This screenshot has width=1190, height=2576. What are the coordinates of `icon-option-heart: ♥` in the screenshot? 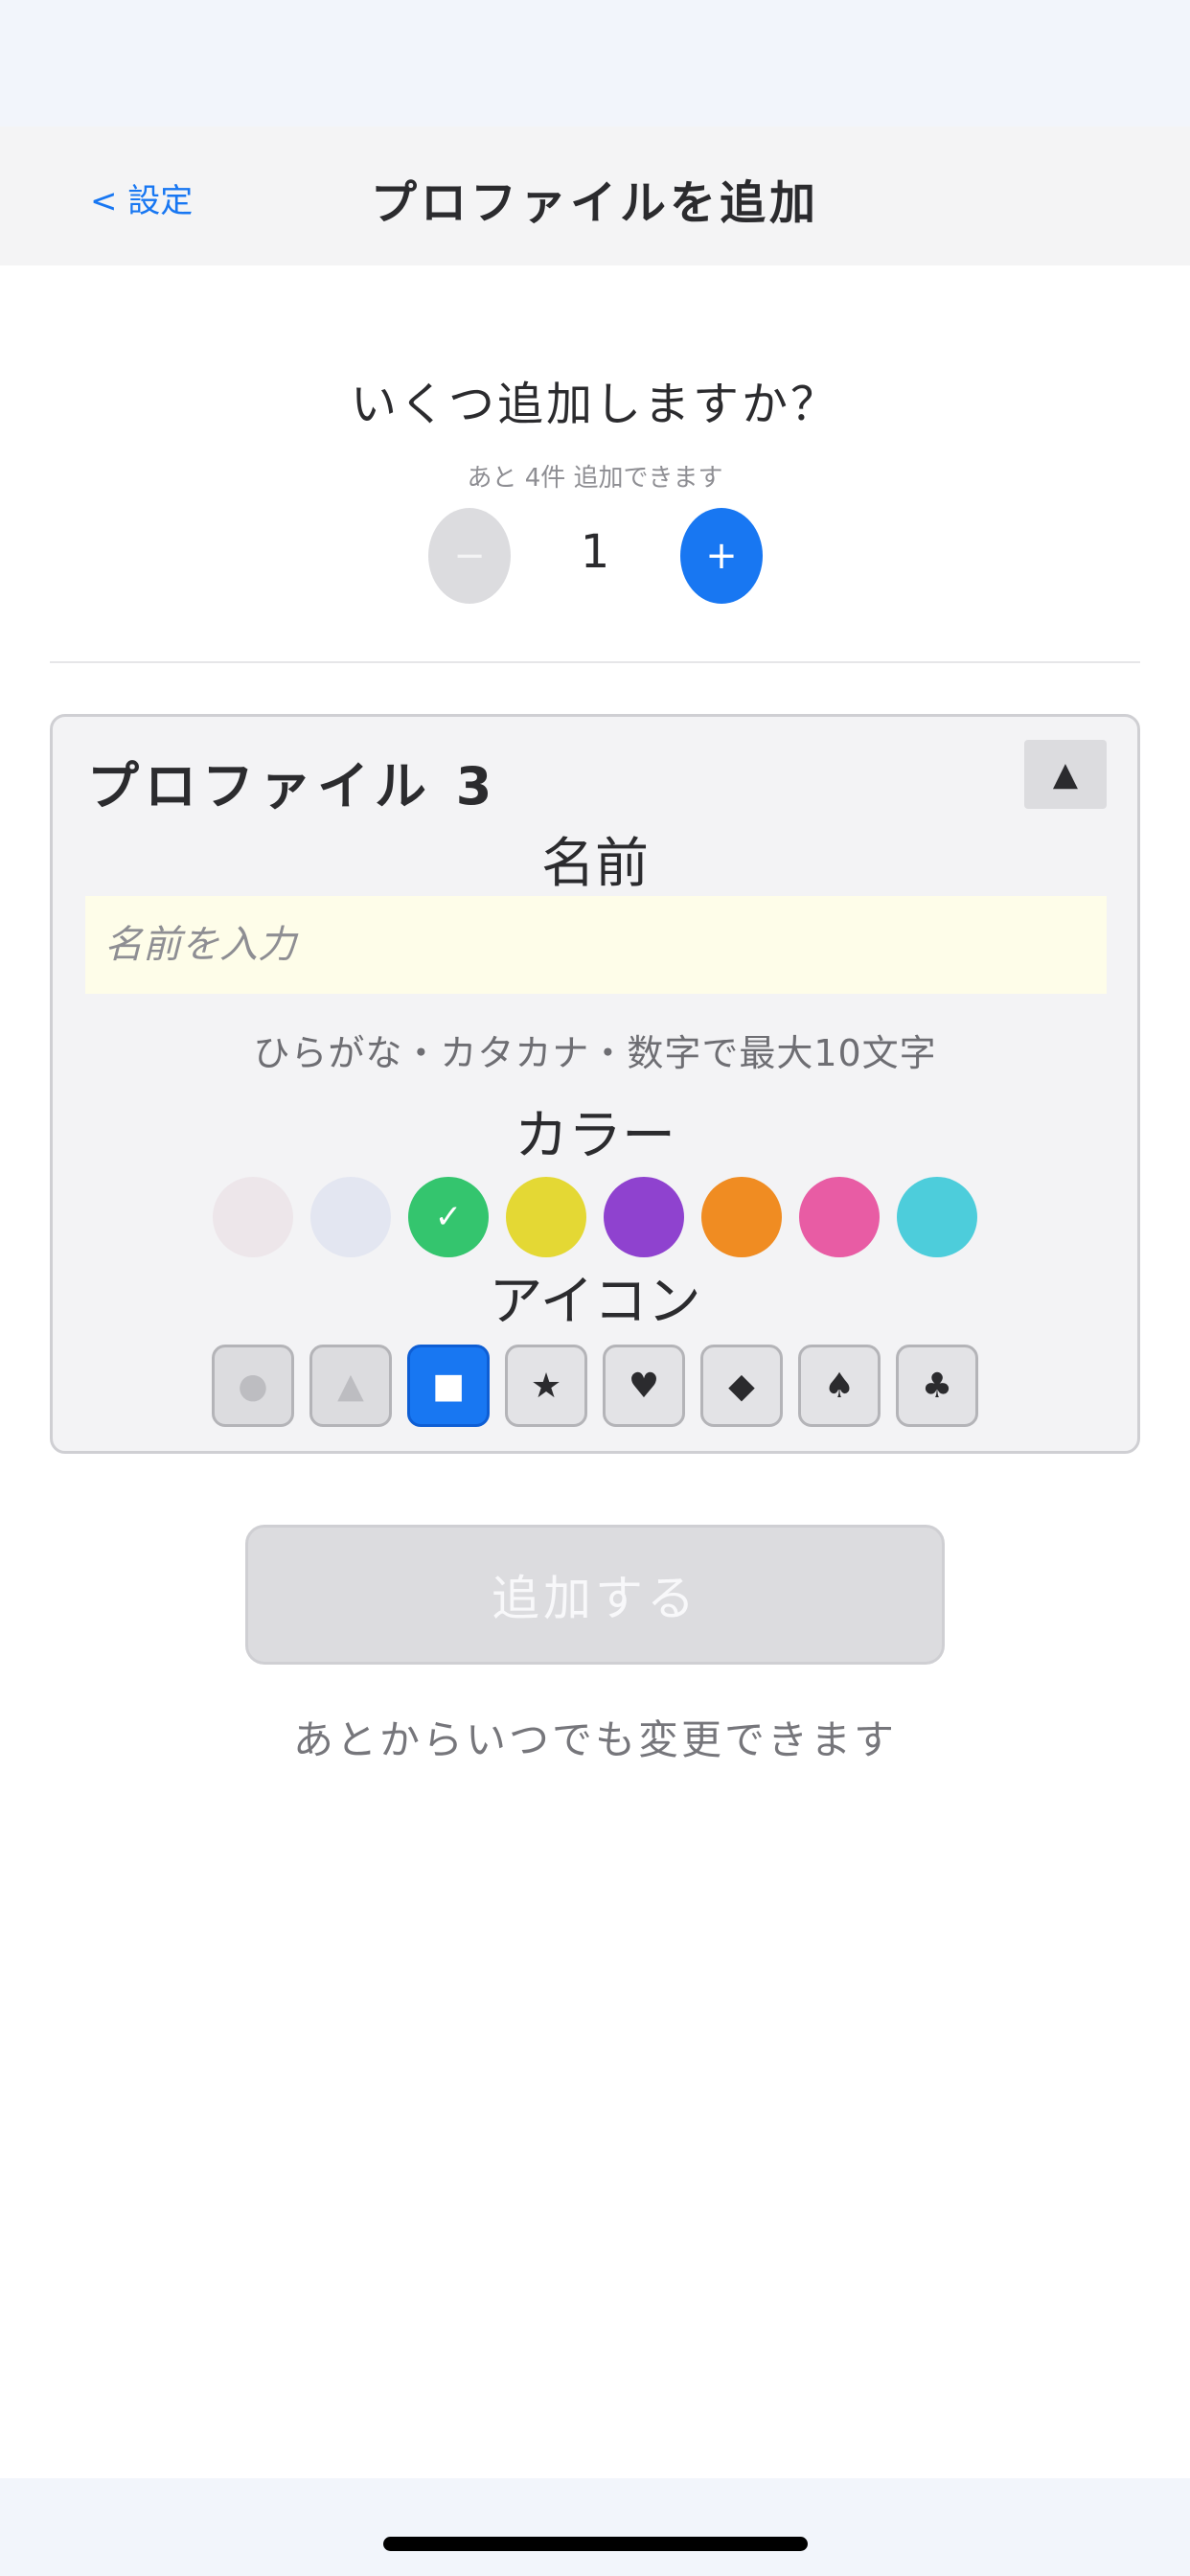 It's located at (644, 1386).